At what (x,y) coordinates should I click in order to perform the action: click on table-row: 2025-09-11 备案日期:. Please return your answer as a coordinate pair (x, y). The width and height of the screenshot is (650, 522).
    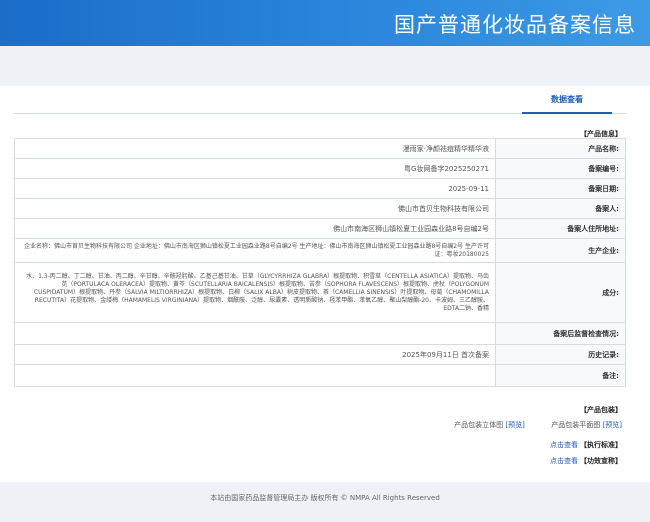
    Looking at the image, I should click on (320, 188).